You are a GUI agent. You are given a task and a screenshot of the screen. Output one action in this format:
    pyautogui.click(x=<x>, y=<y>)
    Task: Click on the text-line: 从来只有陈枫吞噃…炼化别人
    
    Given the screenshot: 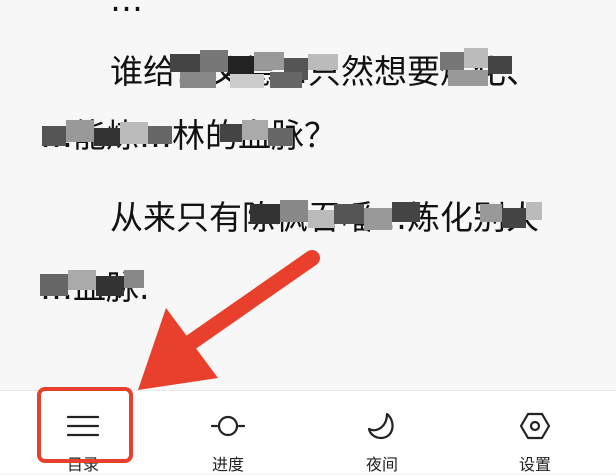 What is the action you would take?
    pyautogui.click(x=324, y=217)
    